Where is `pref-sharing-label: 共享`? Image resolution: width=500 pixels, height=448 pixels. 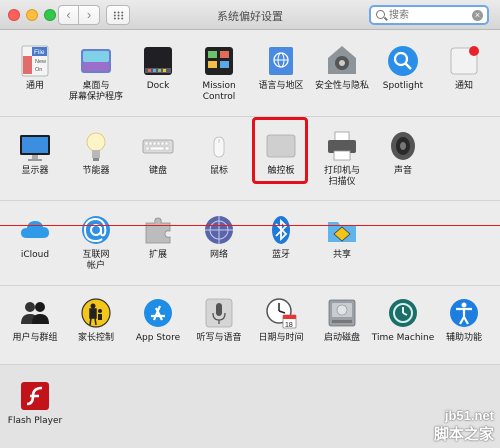
pref-sharing-label: 共享 is located at coordinates (341, 255).